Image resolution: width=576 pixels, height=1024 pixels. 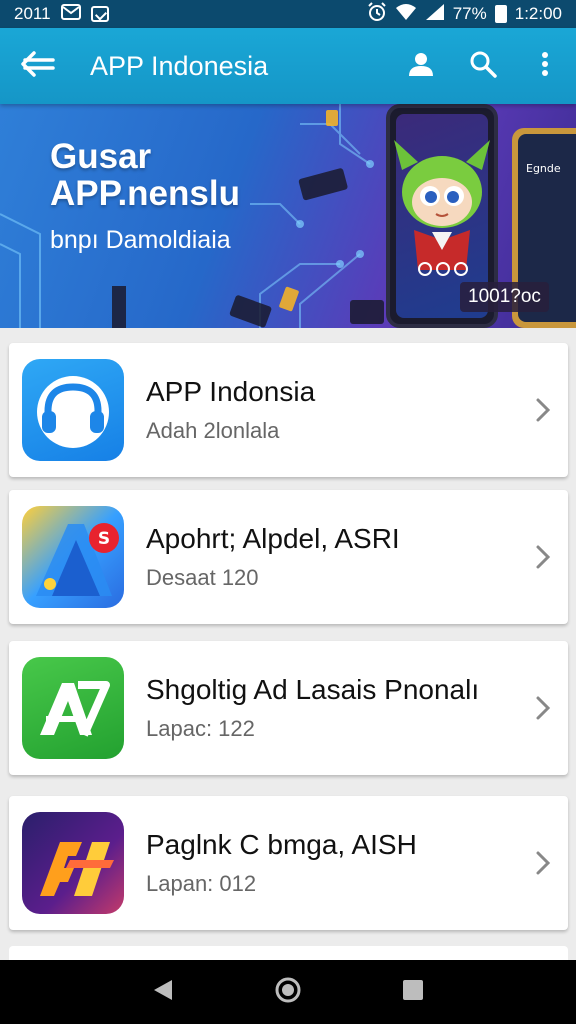 What do you see at coordinates (543, 168) in the screenshot?
I see `phone-screen-text: Egnde` at bounding box center [543, 168].